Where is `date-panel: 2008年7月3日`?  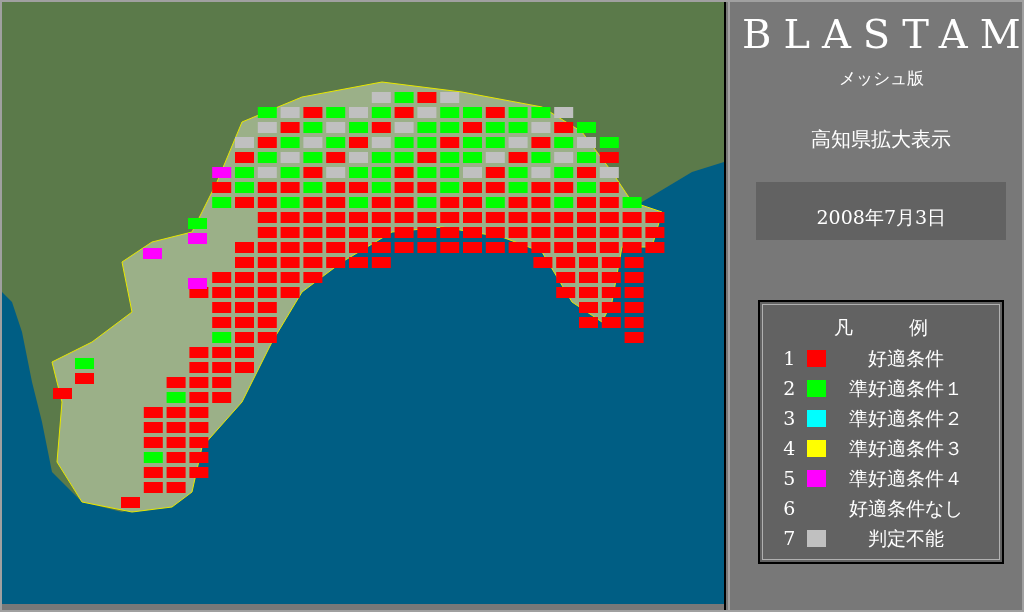
date-panel: 2008年7月3日 is located at coordinates (881, 210).